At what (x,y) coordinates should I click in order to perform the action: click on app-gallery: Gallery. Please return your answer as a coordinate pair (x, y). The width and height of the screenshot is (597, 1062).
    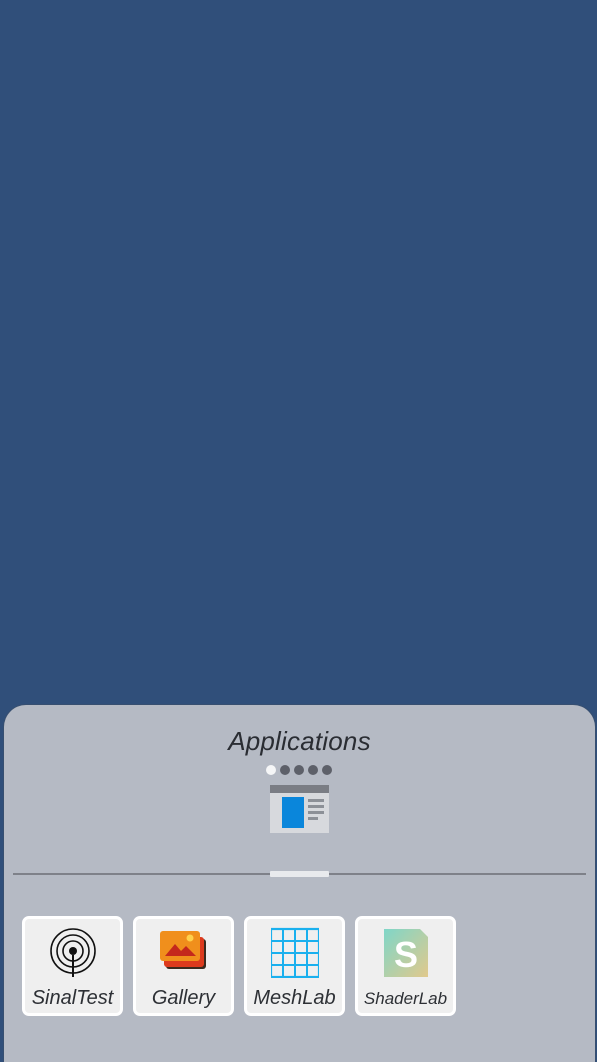
    Looking at the image, I should click on (183, 966).